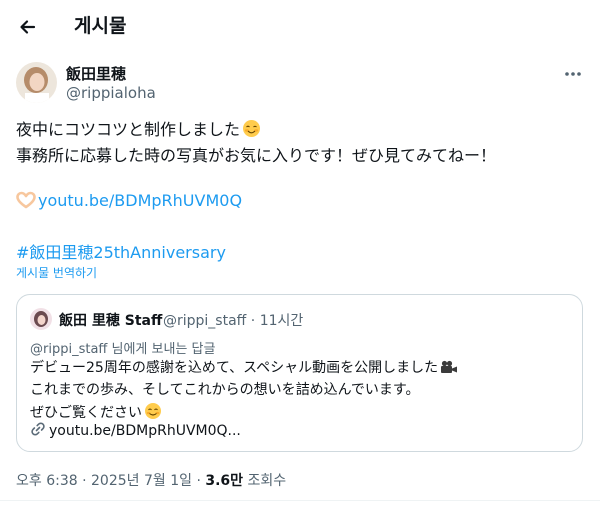 This screenshot has height=508, width=600. I want to click on heart-hands-emoji-icon, so click(26, 202).